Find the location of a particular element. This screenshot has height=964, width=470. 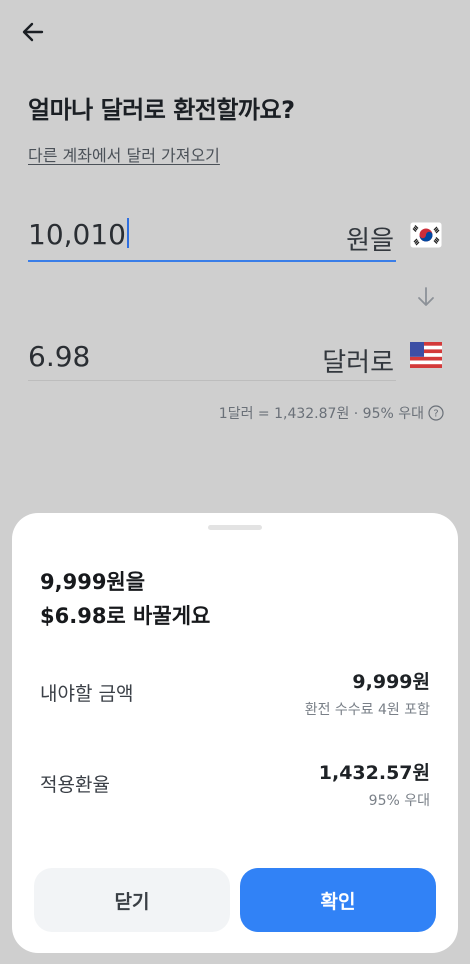

applied-rate-label: 적용환율 is located at coordinates (75, 785).